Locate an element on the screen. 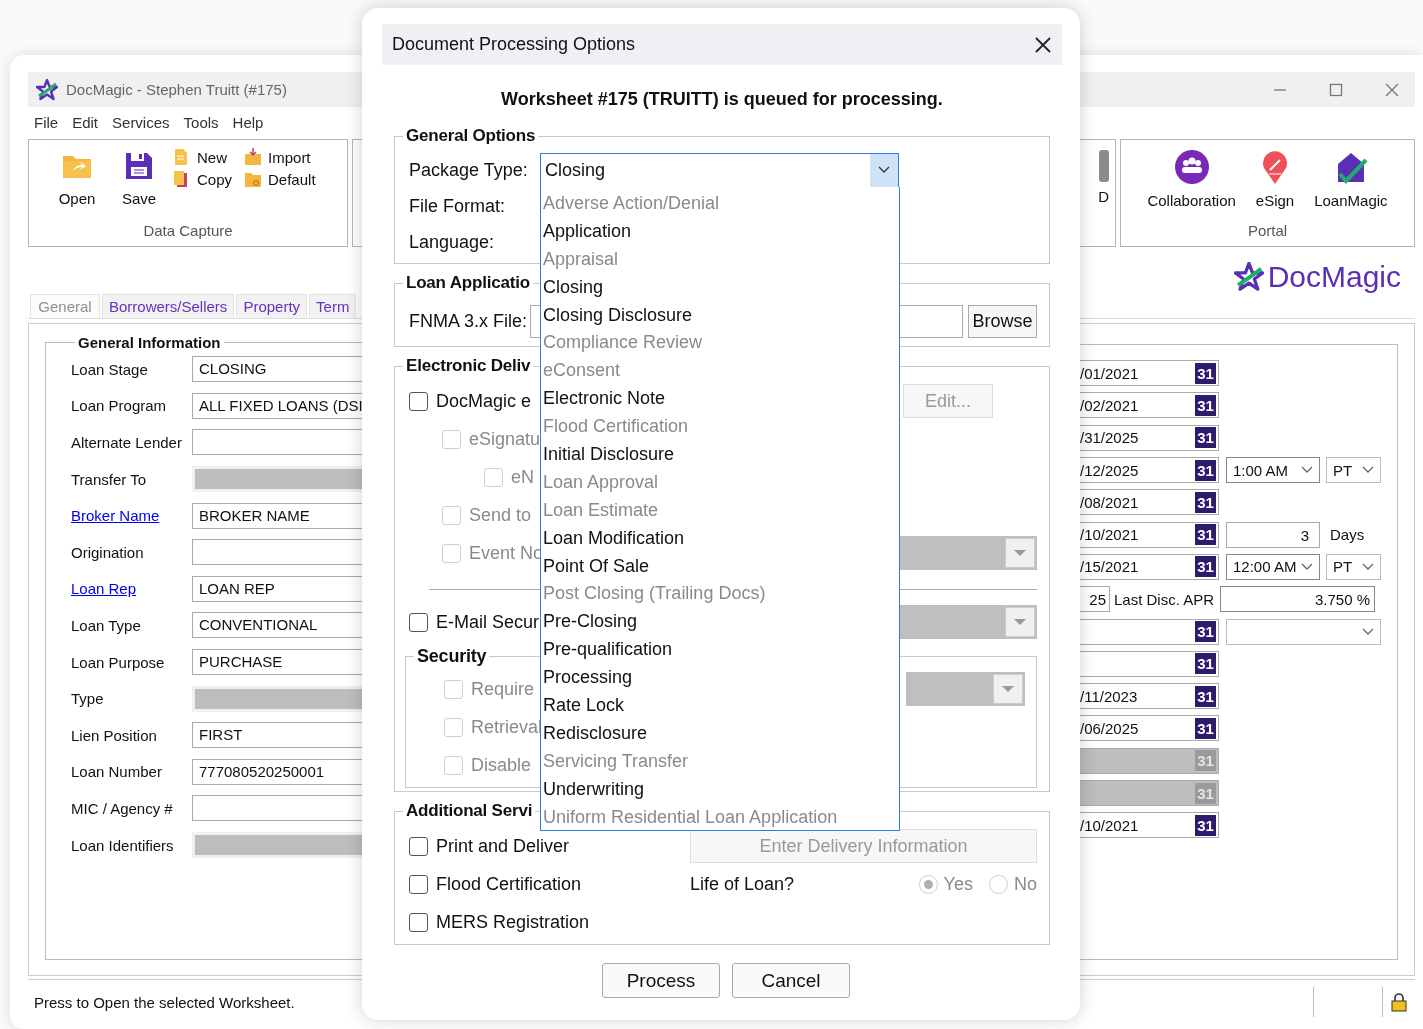 Image resolution: width=1423 pixels, height=1029 pixels. checkbox-label: Retrieval is located at coordinates (507, 727).